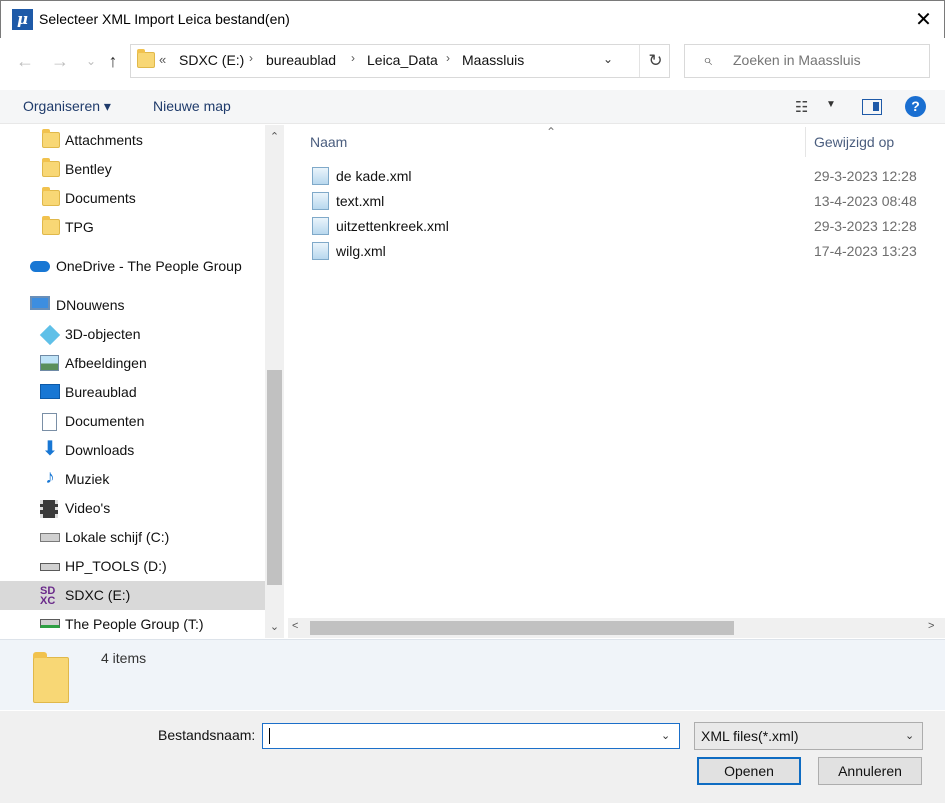  Describe the element at coordinates (931, 626) in the screenshot. I see `scroll-right-icon: >` at that location.